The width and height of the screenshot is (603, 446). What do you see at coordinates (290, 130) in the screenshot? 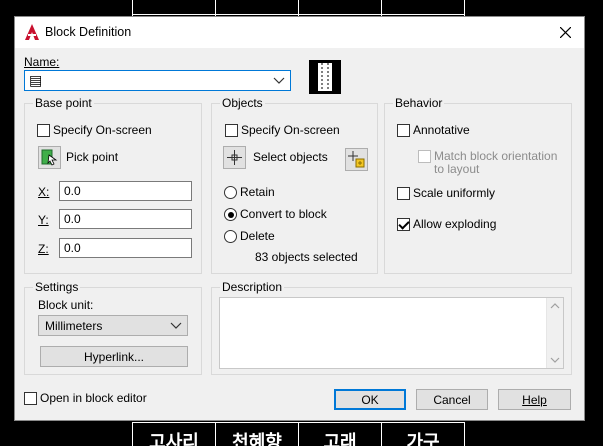
I see `objects-specify-label: Specify On-screen` at bounding box center [290, 130].